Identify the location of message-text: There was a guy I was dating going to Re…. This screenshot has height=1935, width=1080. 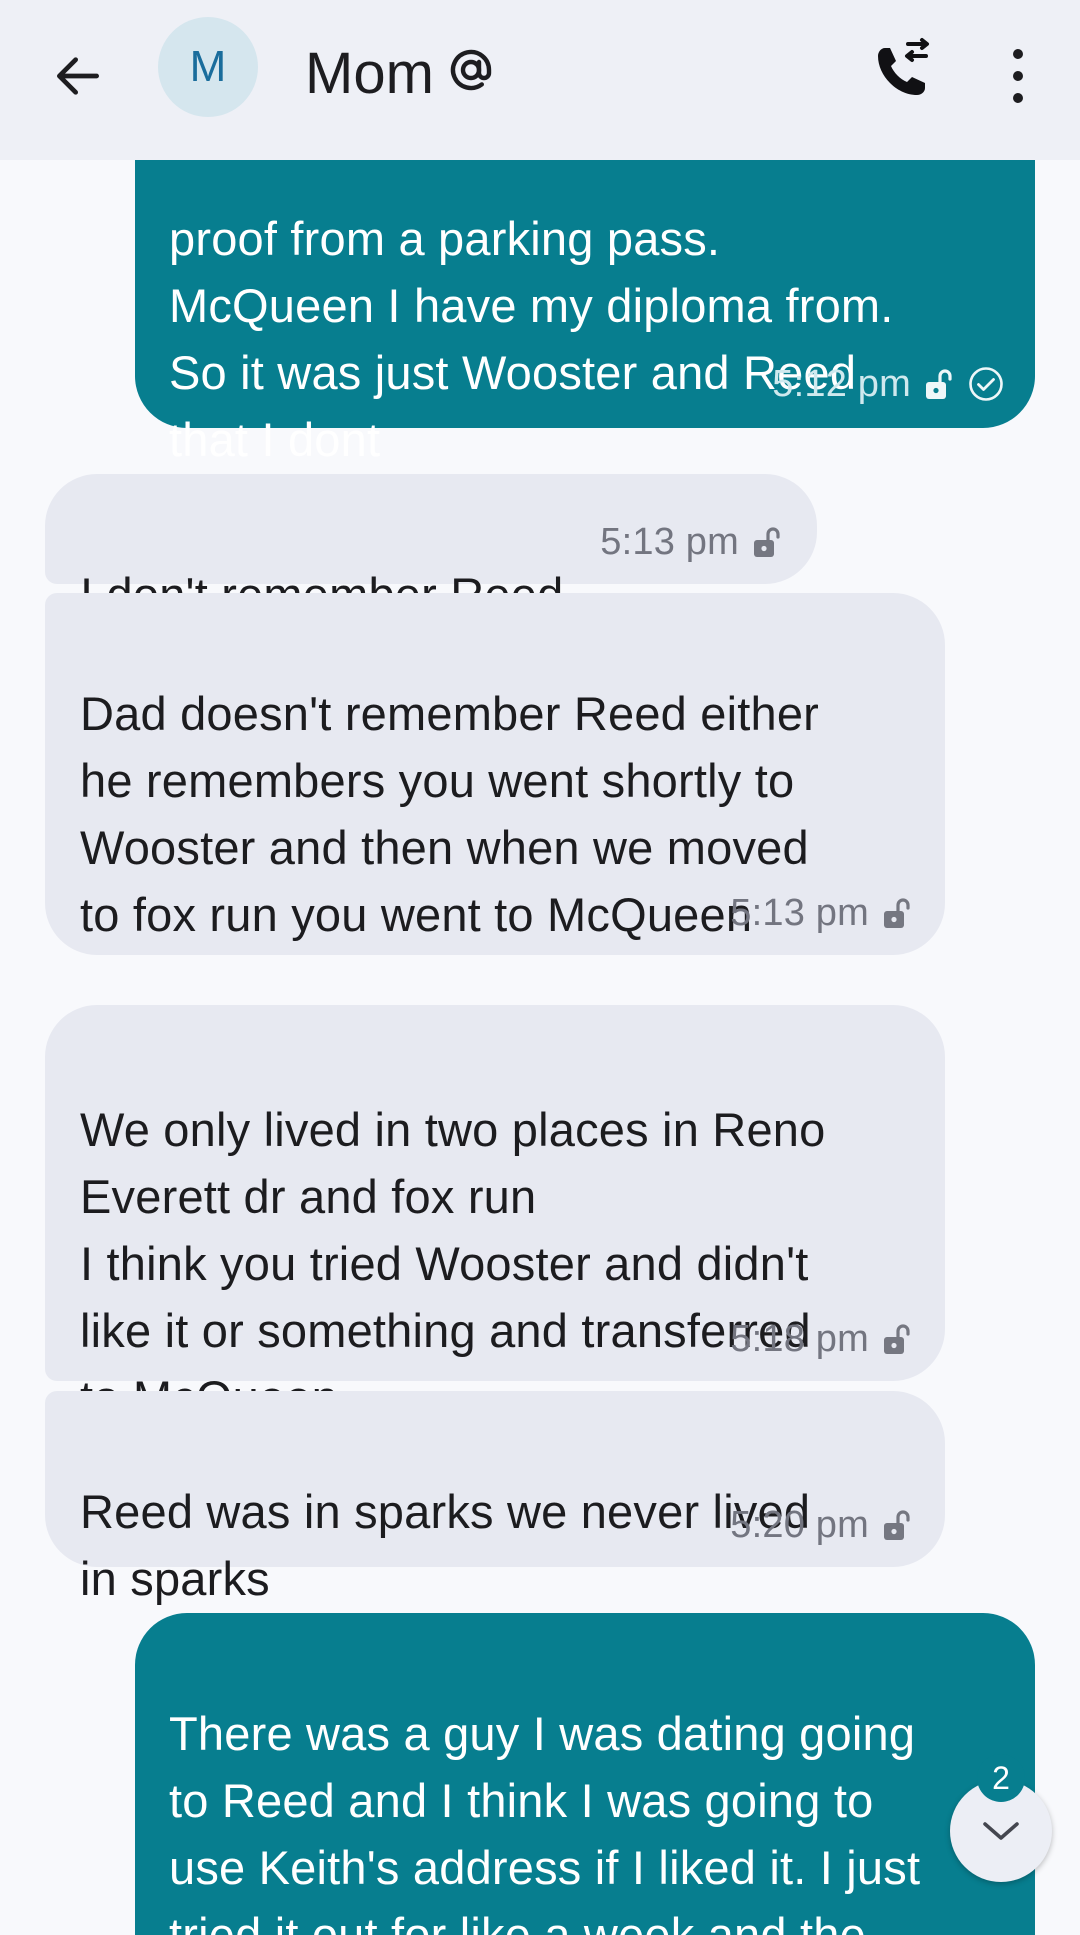
(545, 1821).